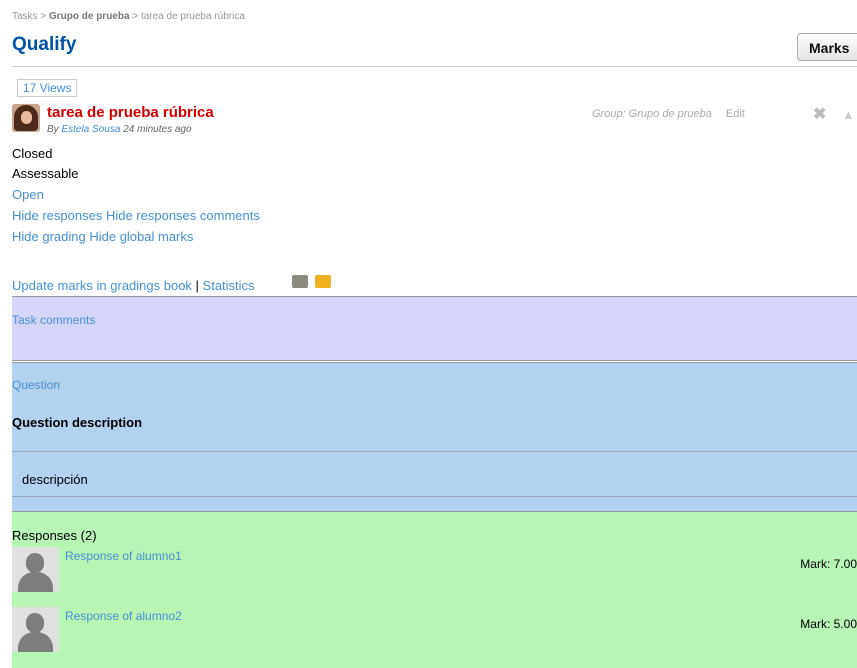  What do you see at coordinates (49, 236) in the screenshot?
I see `hide-grading-link: Hide grading` at bounding box center [49, 236].